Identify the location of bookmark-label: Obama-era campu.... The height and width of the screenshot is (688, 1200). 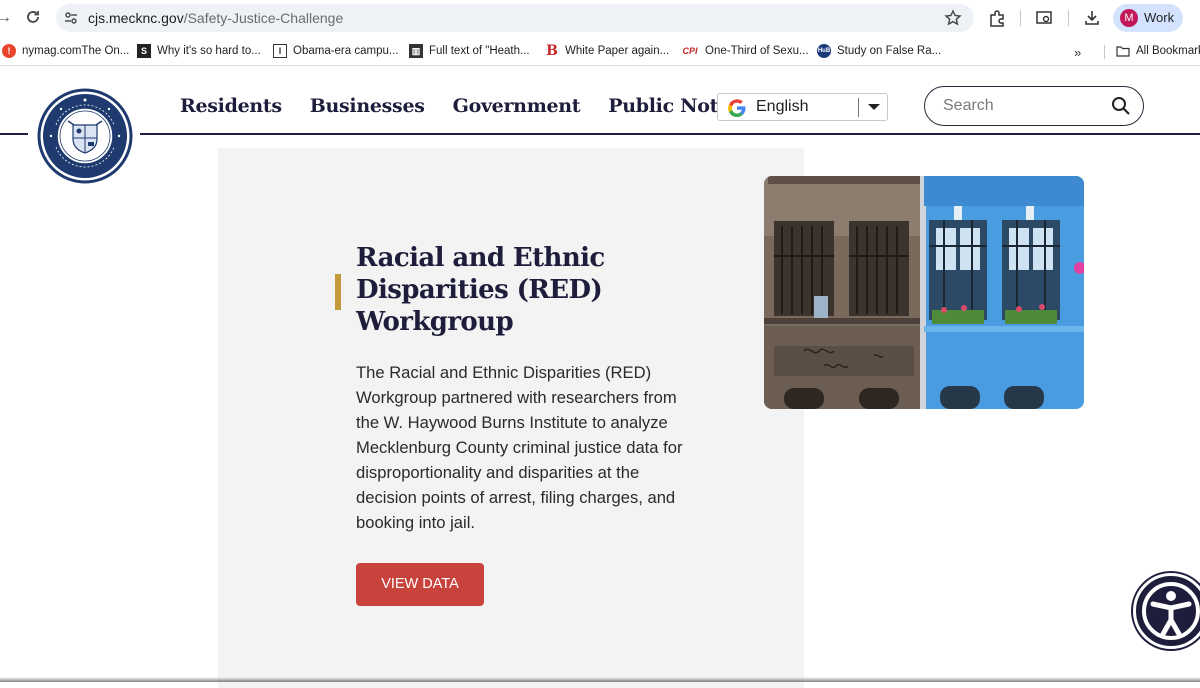
(346, 51).